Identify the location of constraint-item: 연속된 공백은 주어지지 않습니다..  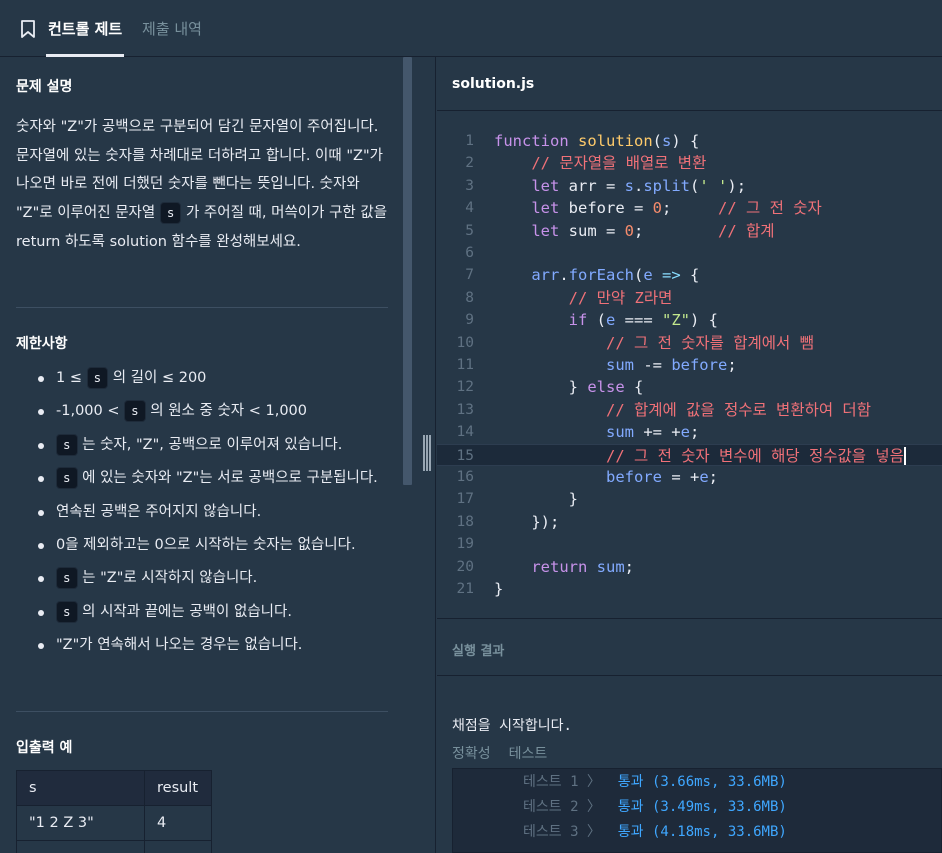
(211, 512).